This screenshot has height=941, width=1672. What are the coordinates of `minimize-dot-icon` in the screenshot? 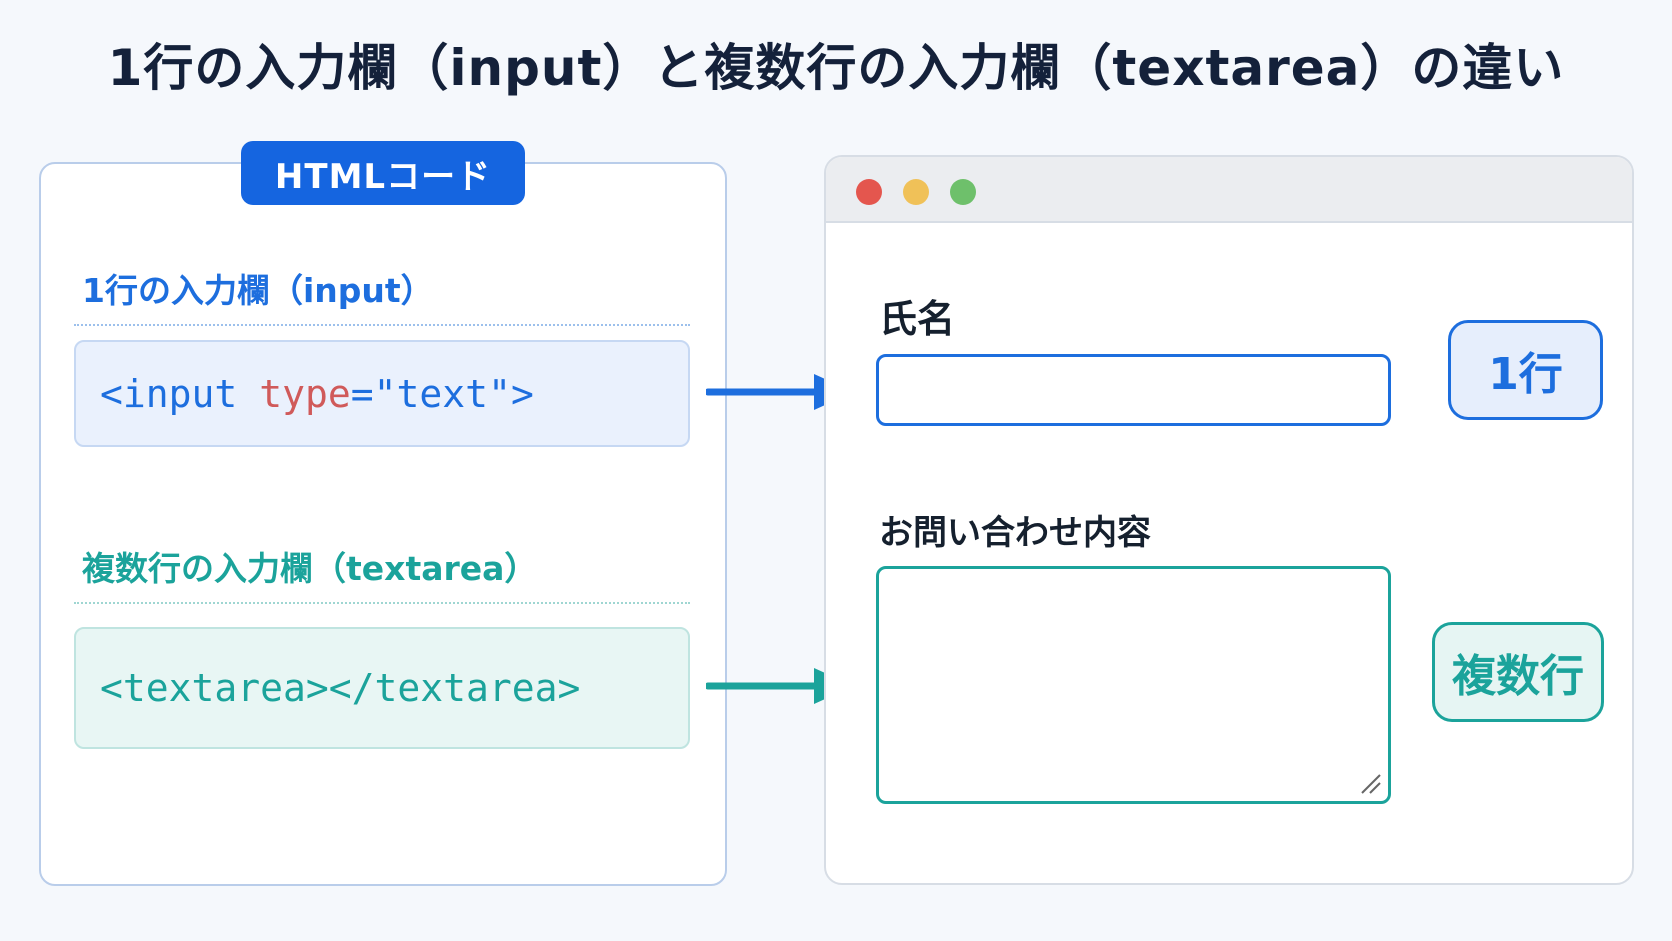 It's located at (916, 192).